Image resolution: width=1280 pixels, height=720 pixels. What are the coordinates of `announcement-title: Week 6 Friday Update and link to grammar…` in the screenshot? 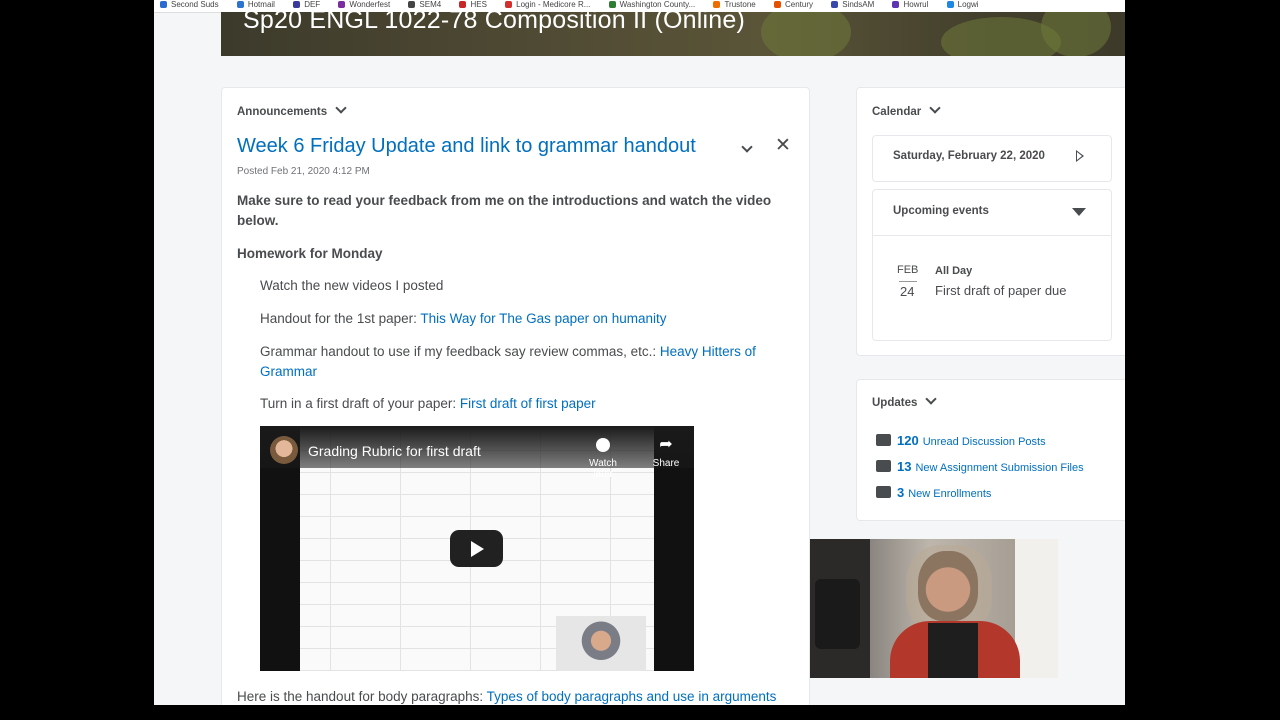 It's located at (466, 146).